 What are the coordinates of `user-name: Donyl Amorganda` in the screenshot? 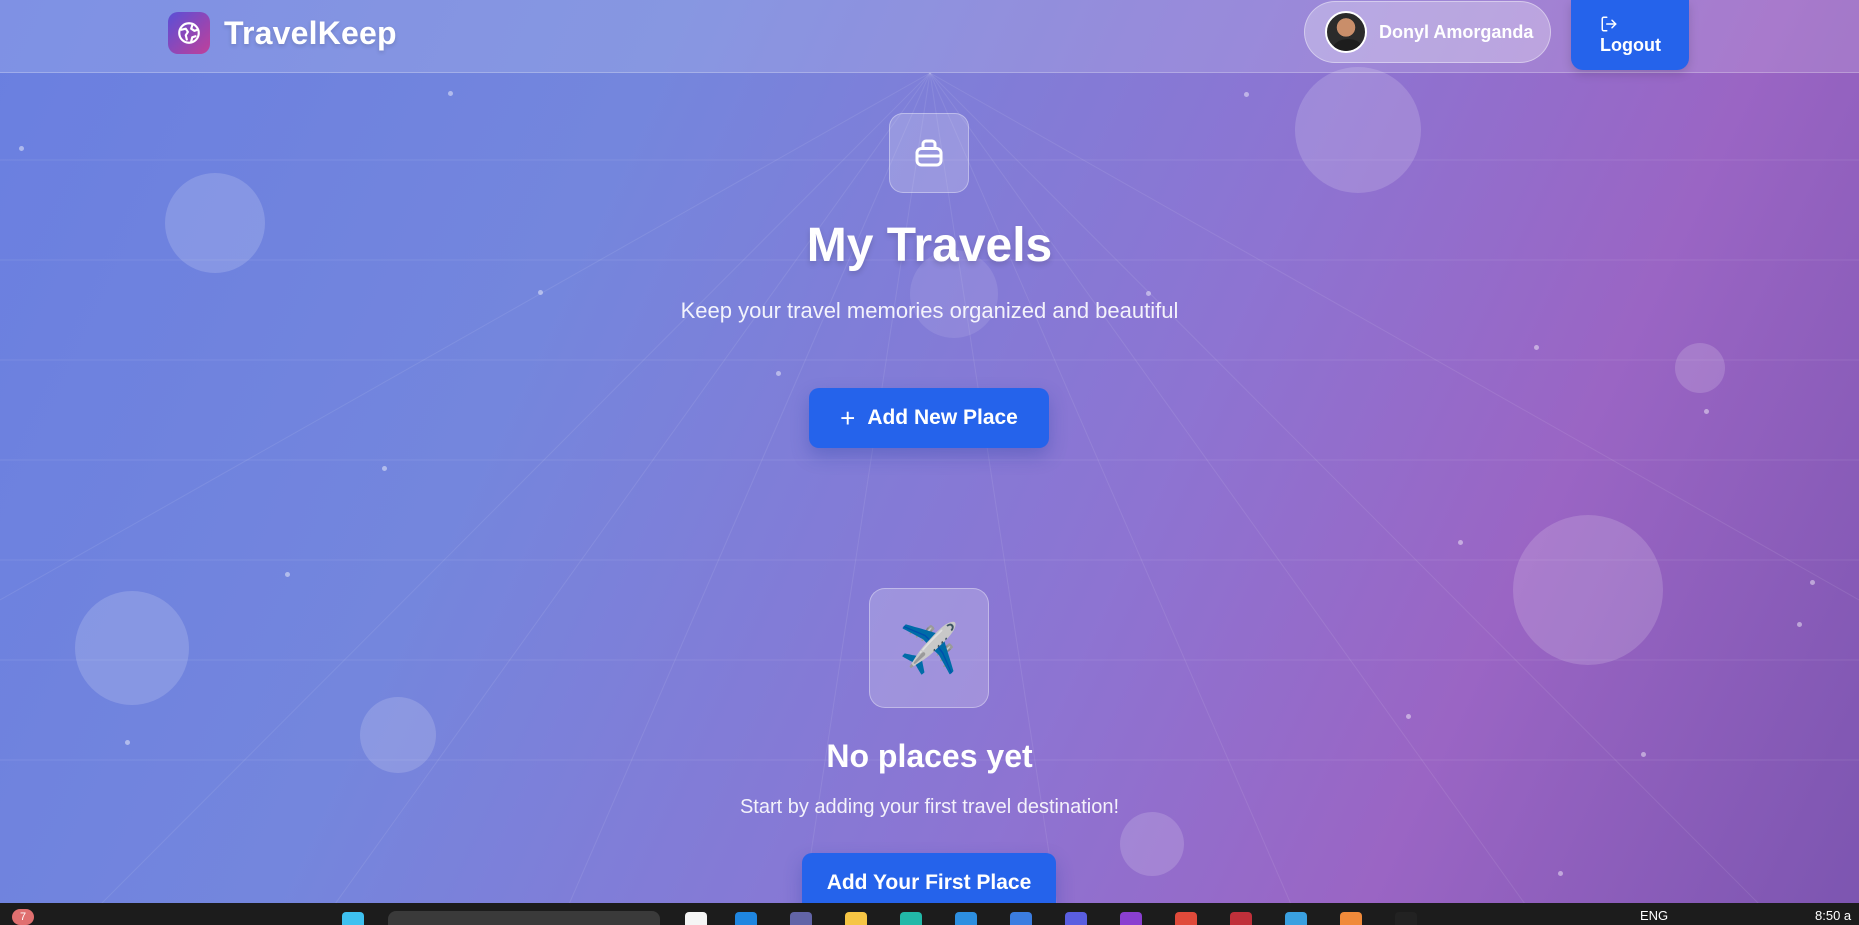 It's located at (1456, 31).